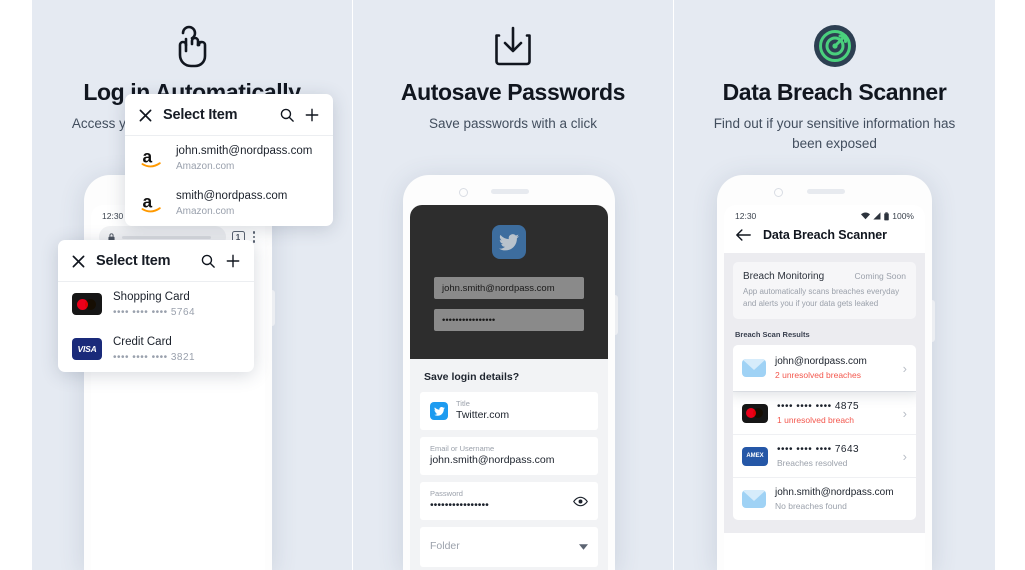 This screenshot has width=1025, height=570. Describe the element at coordinates (886, 215) in the screenshot. I see `battery-icon` at that location.